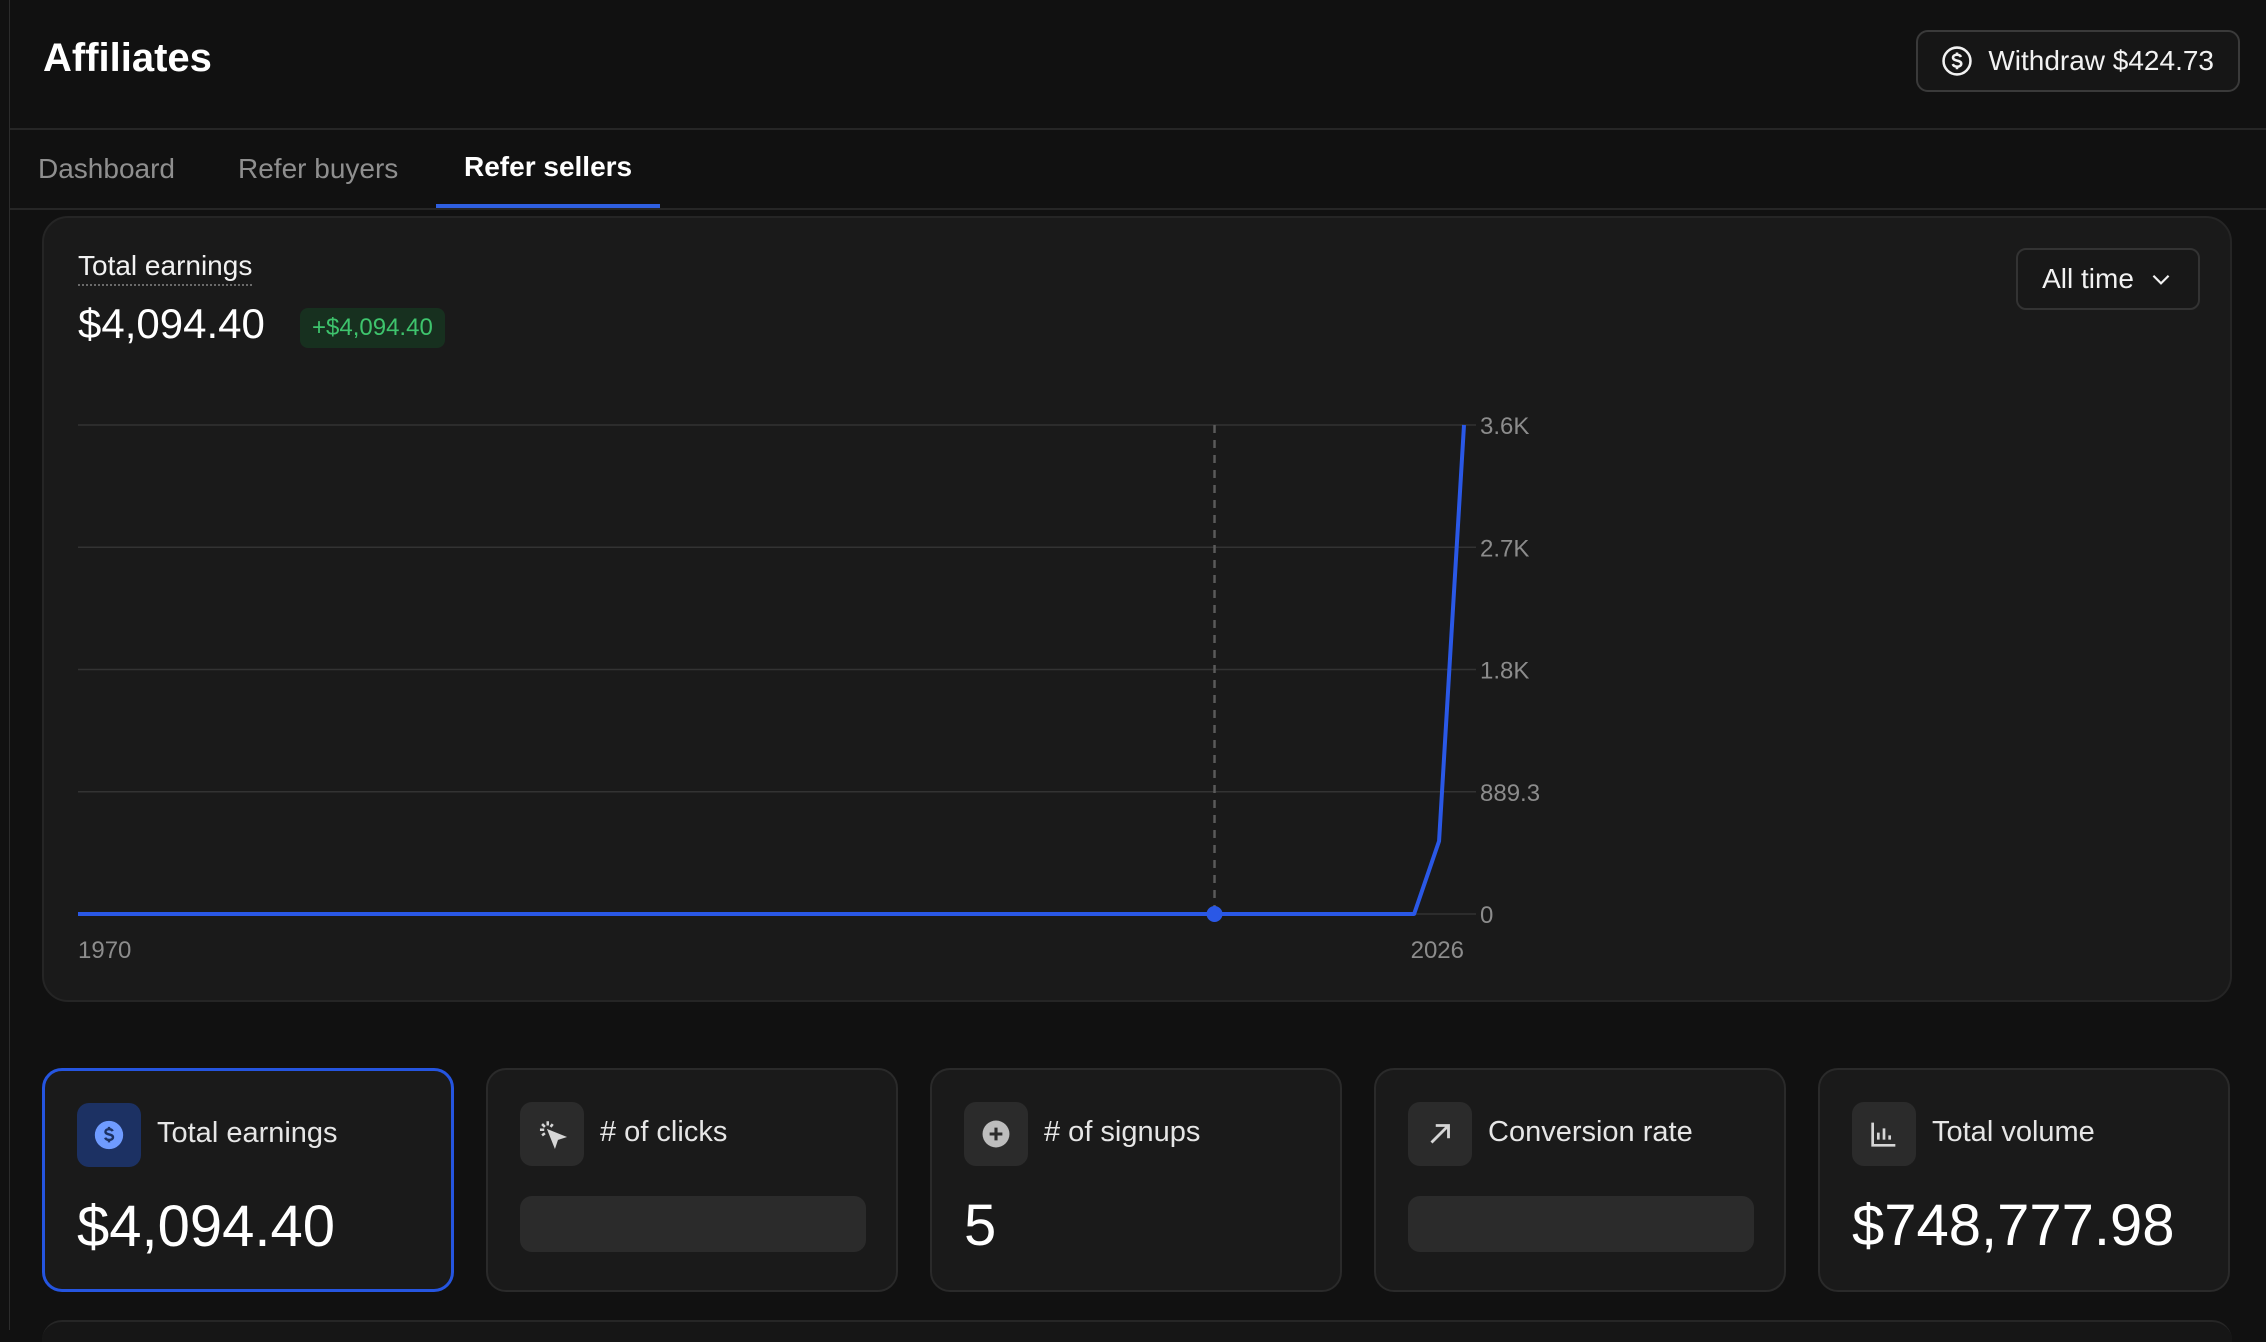  What do you see at coordinates (1122, 1132) in the screenshot?
I see `stat-label: # of signups` at bounding box center [1122, 1132].